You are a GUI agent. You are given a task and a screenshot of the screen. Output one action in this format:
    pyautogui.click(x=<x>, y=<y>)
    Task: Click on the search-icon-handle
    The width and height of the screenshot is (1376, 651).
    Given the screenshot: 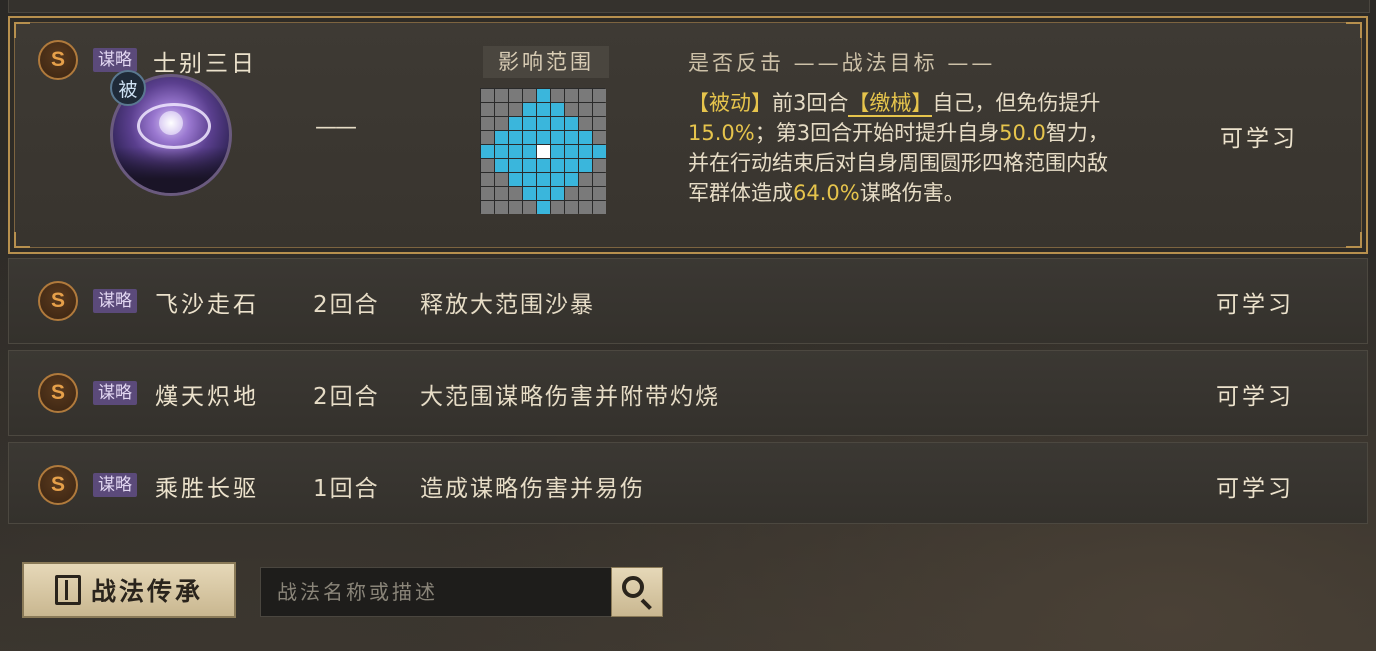 What is the action you would take?
    pyautogui.click(x=646, y=604)
    